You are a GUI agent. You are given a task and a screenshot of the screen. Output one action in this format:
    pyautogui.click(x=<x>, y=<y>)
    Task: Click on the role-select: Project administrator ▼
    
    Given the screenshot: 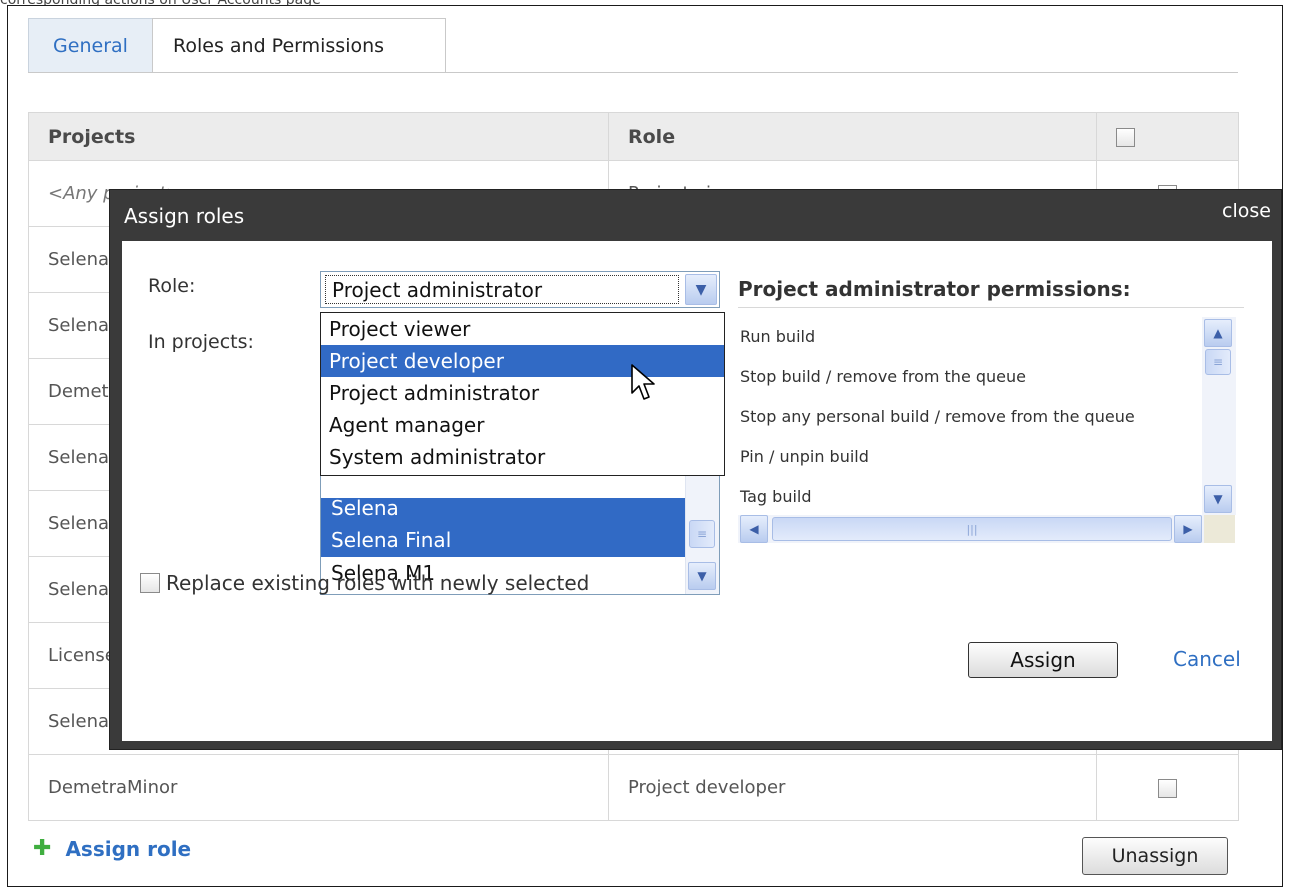 What is the action you would take?
    pyautogui.click(x=520, y=289)
    